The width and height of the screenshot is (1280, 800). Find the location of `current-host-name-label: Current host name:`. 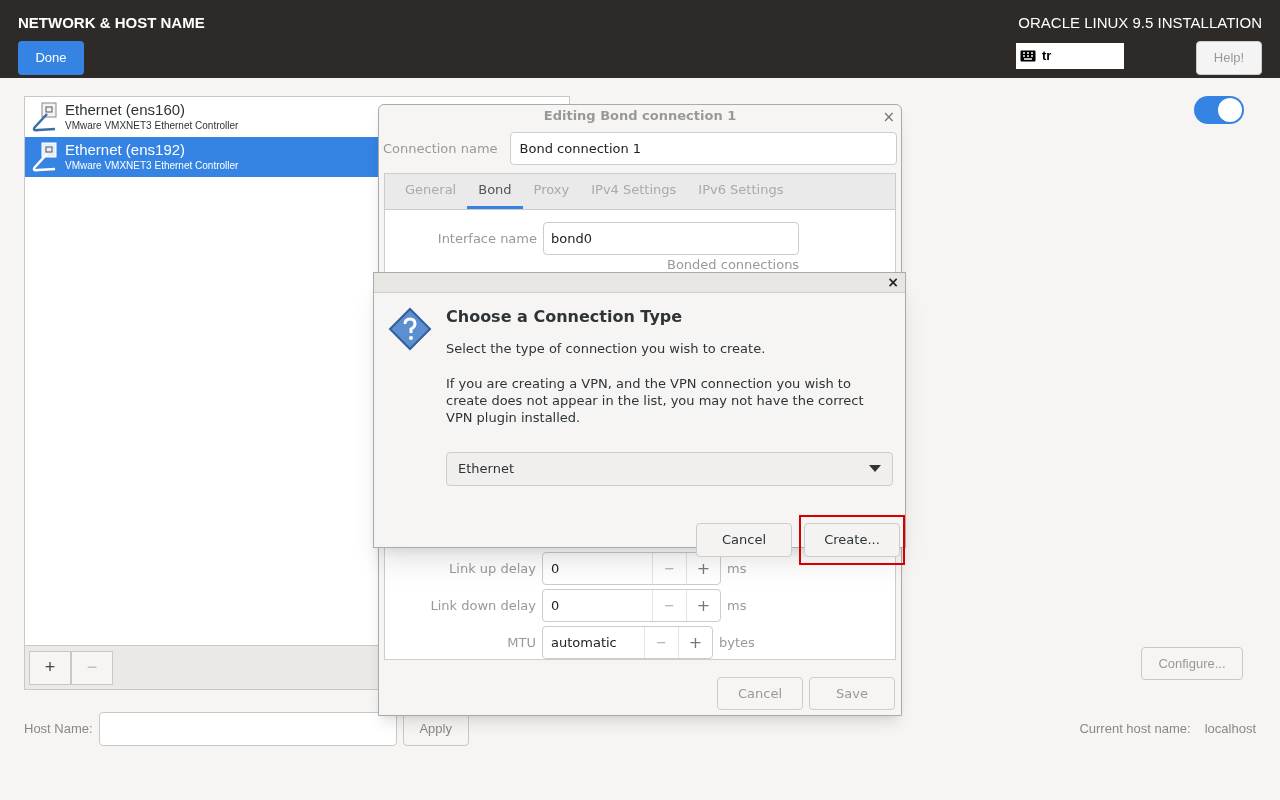

current-host-name-label: Current host name: is located at coordinates (1135, 729).